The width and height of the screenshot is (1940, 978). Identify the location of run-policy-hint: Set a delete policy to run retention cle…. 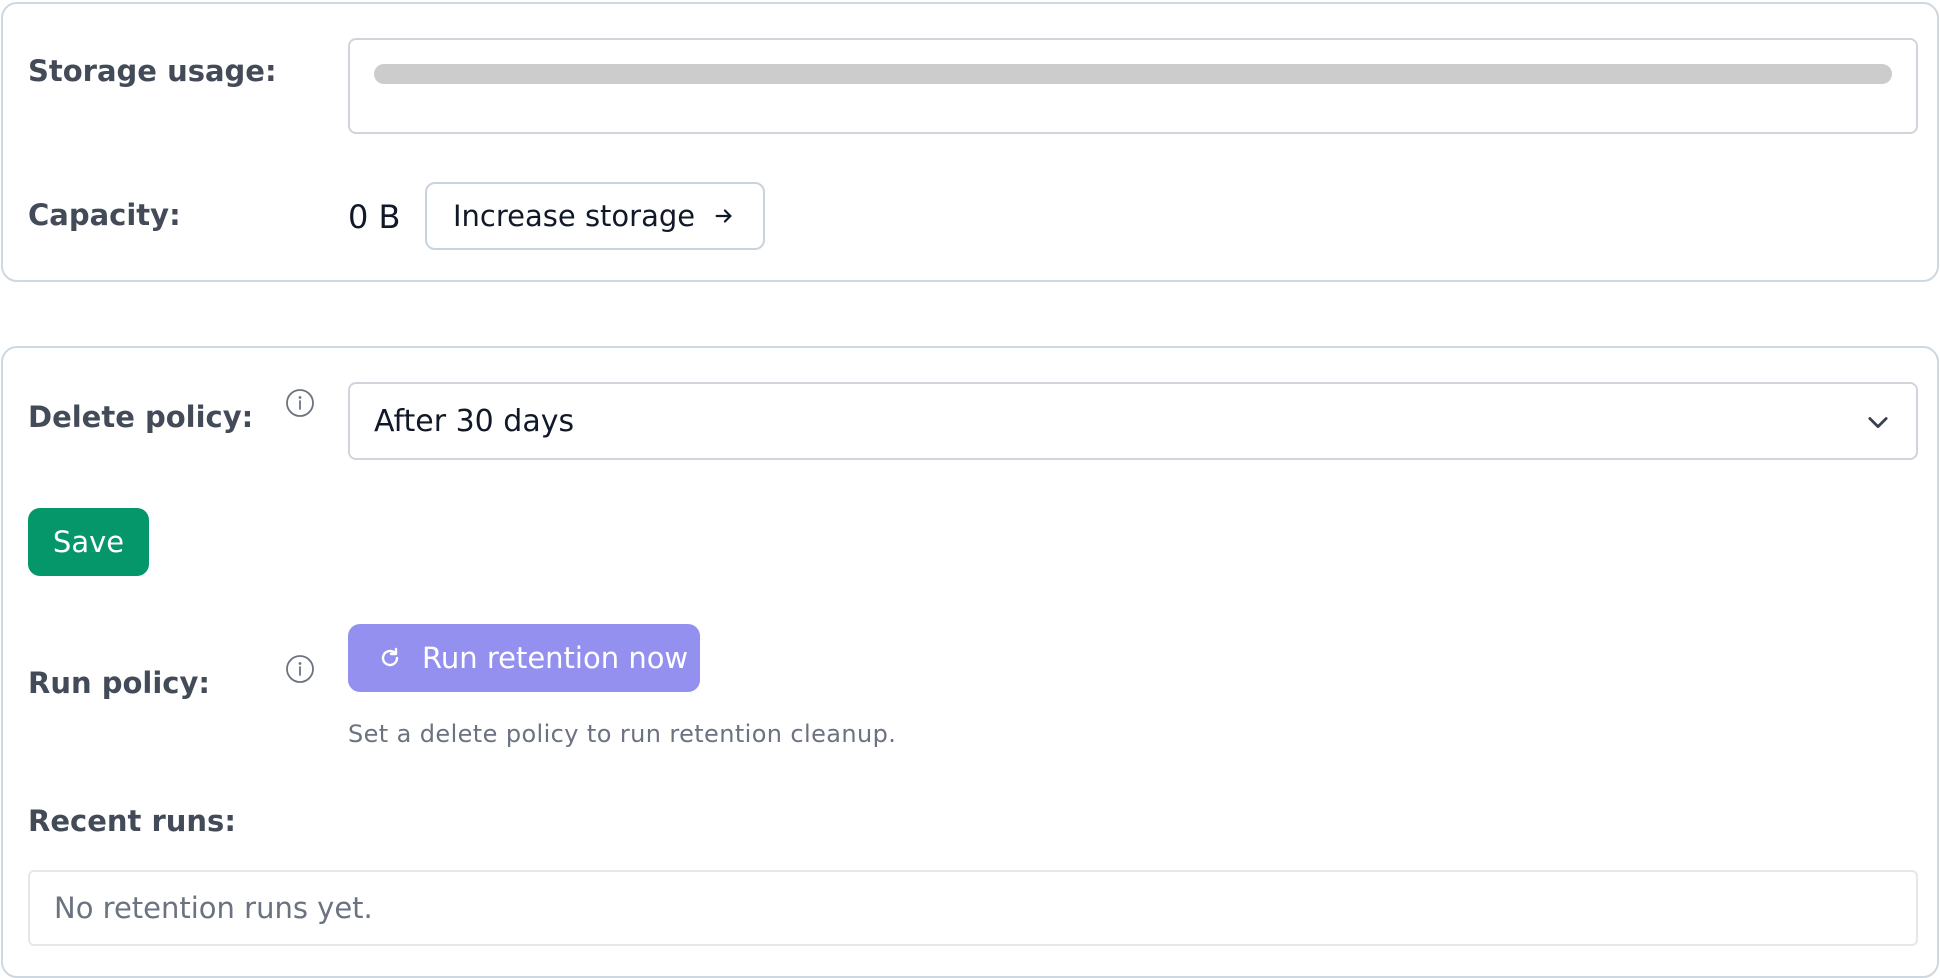
(622, 734).